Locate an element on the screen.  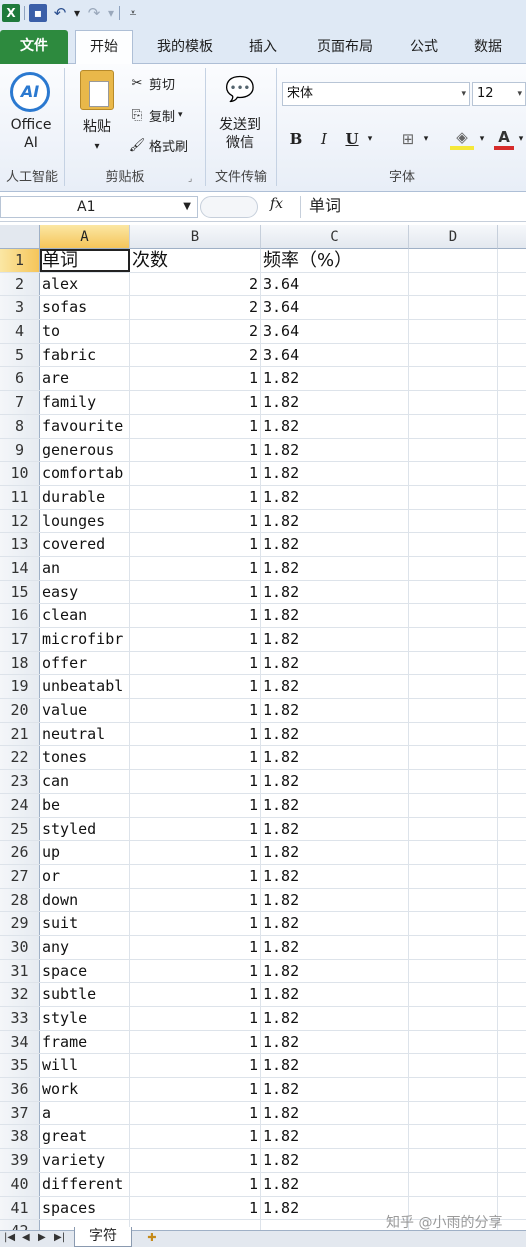
cell-a1: 单词 is located at coordinates (85, 260).